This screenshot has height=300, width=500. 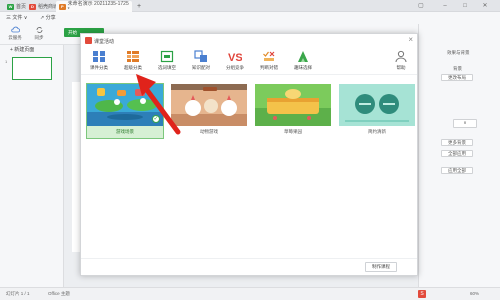 What do you see at coordinates (401, 56) in the screenshot?
I see `help-user-icon` at bounding box center [401, 56].